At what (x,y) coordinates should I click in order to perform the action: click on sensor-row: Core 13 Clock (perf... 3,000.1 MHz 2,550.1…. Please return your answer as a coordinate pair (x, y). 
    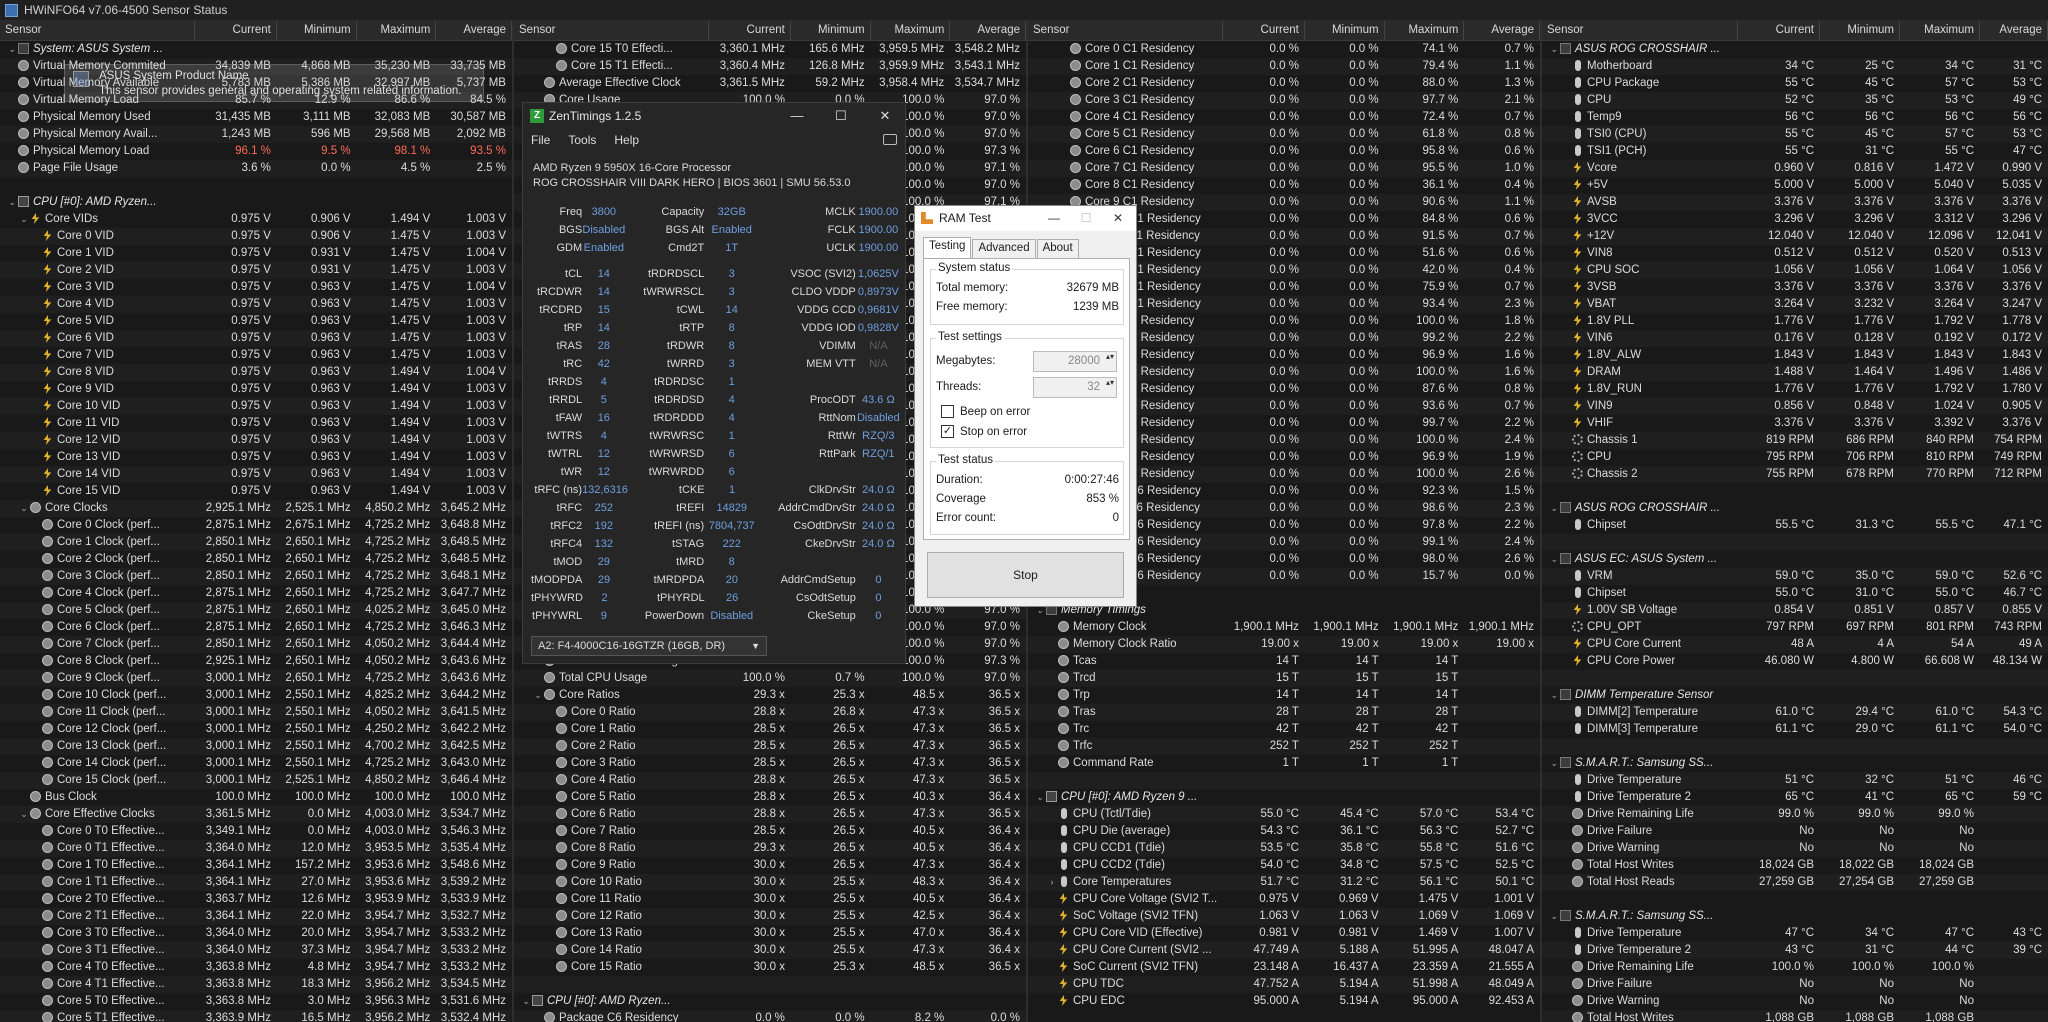
    Looking at the image, I should click on (256, 746).